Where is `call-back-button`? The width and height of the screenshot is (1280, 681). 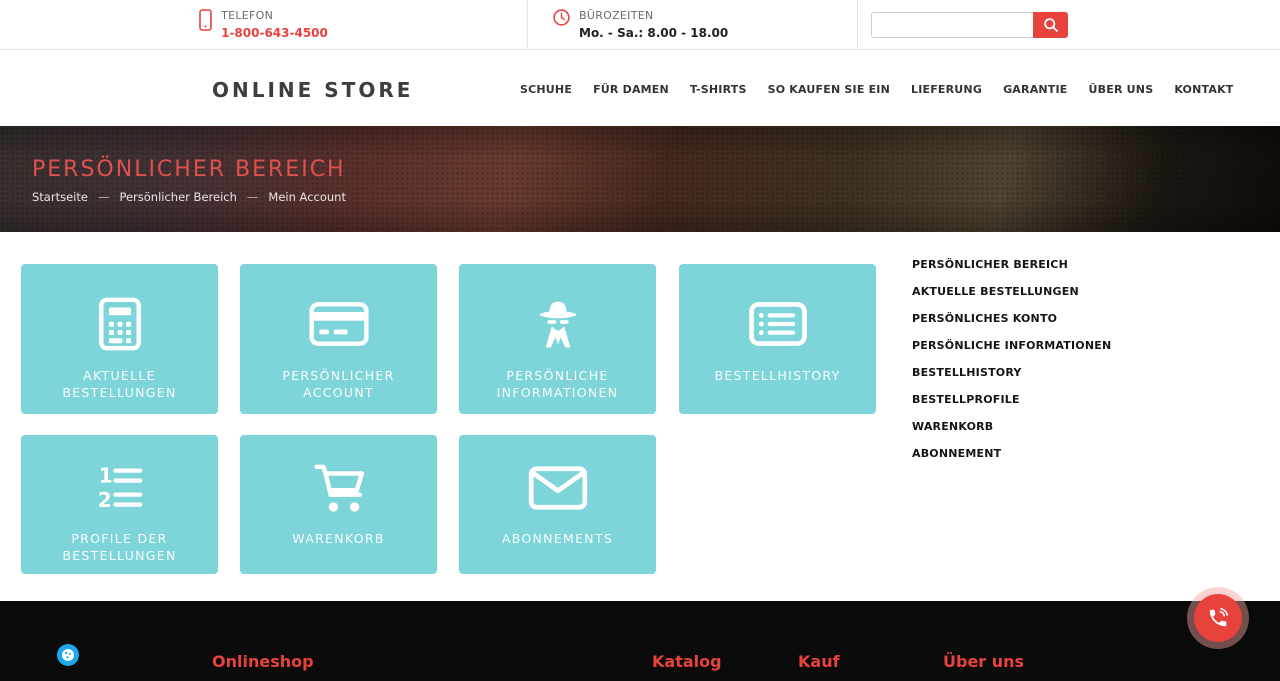 call-back-button is located at coordinates (1218, 618).